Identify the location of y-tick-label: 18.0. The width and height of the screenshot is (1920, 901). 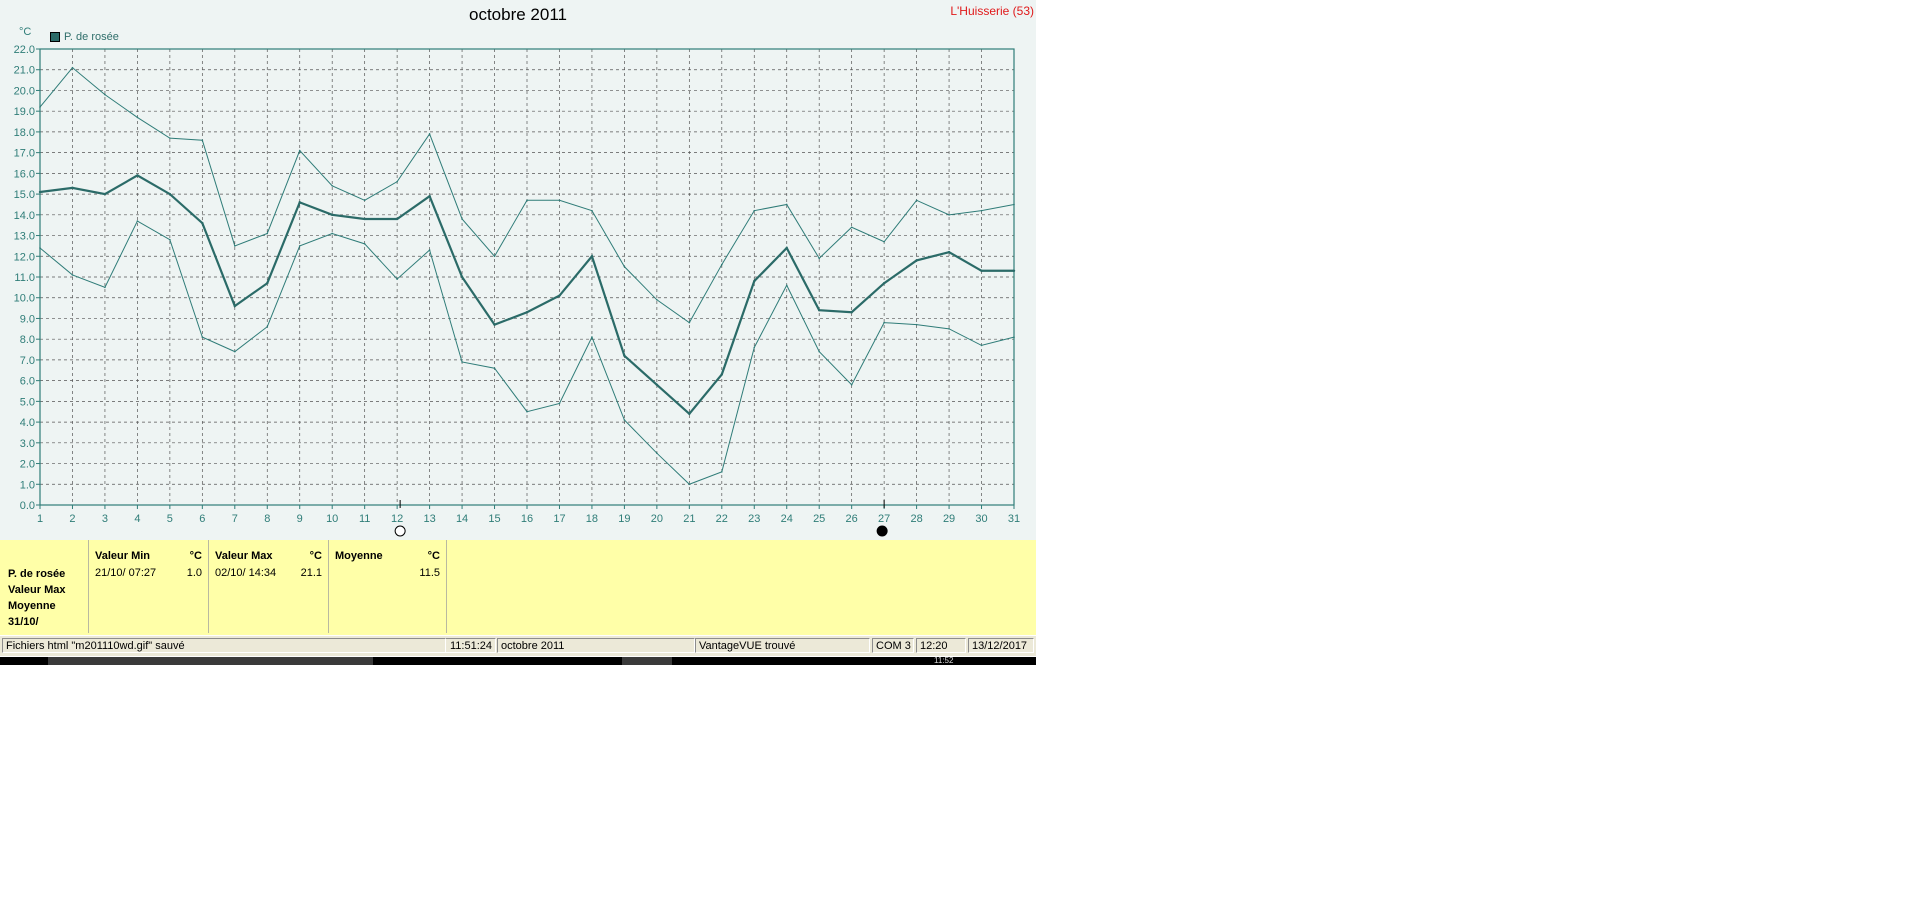
(24, 133).